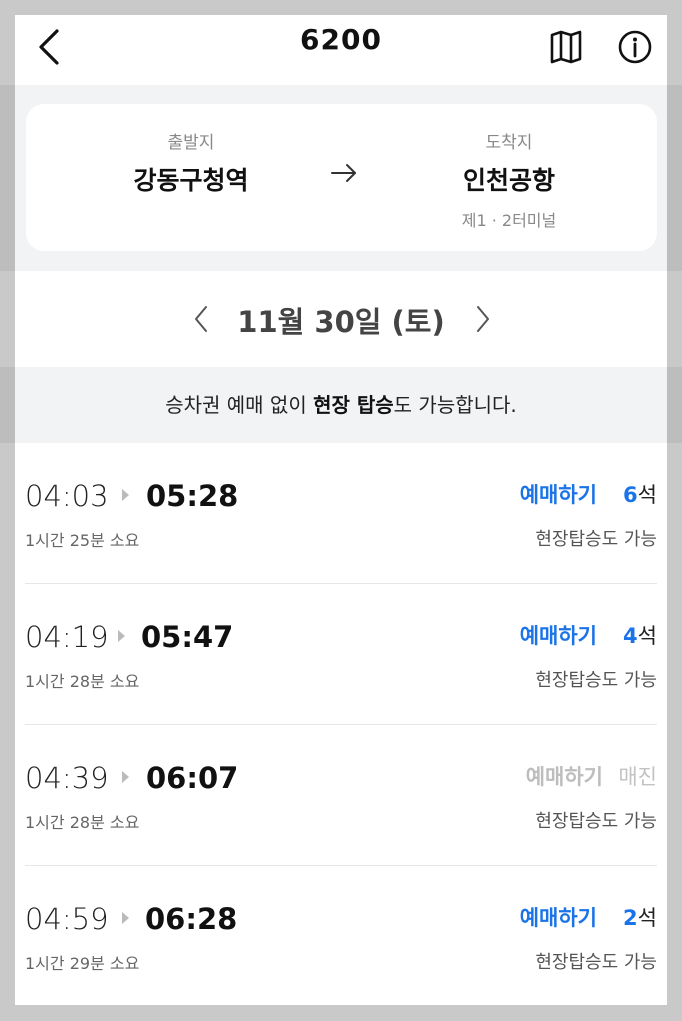 This screenshot has height=1021, width=682. Describe the element at coordinates (341, 513) in the screenshot. I see `trip-row: 04:03 05:28 1시간 25분 소요 예매하기 6석 현장탑승도 가능` at that location.